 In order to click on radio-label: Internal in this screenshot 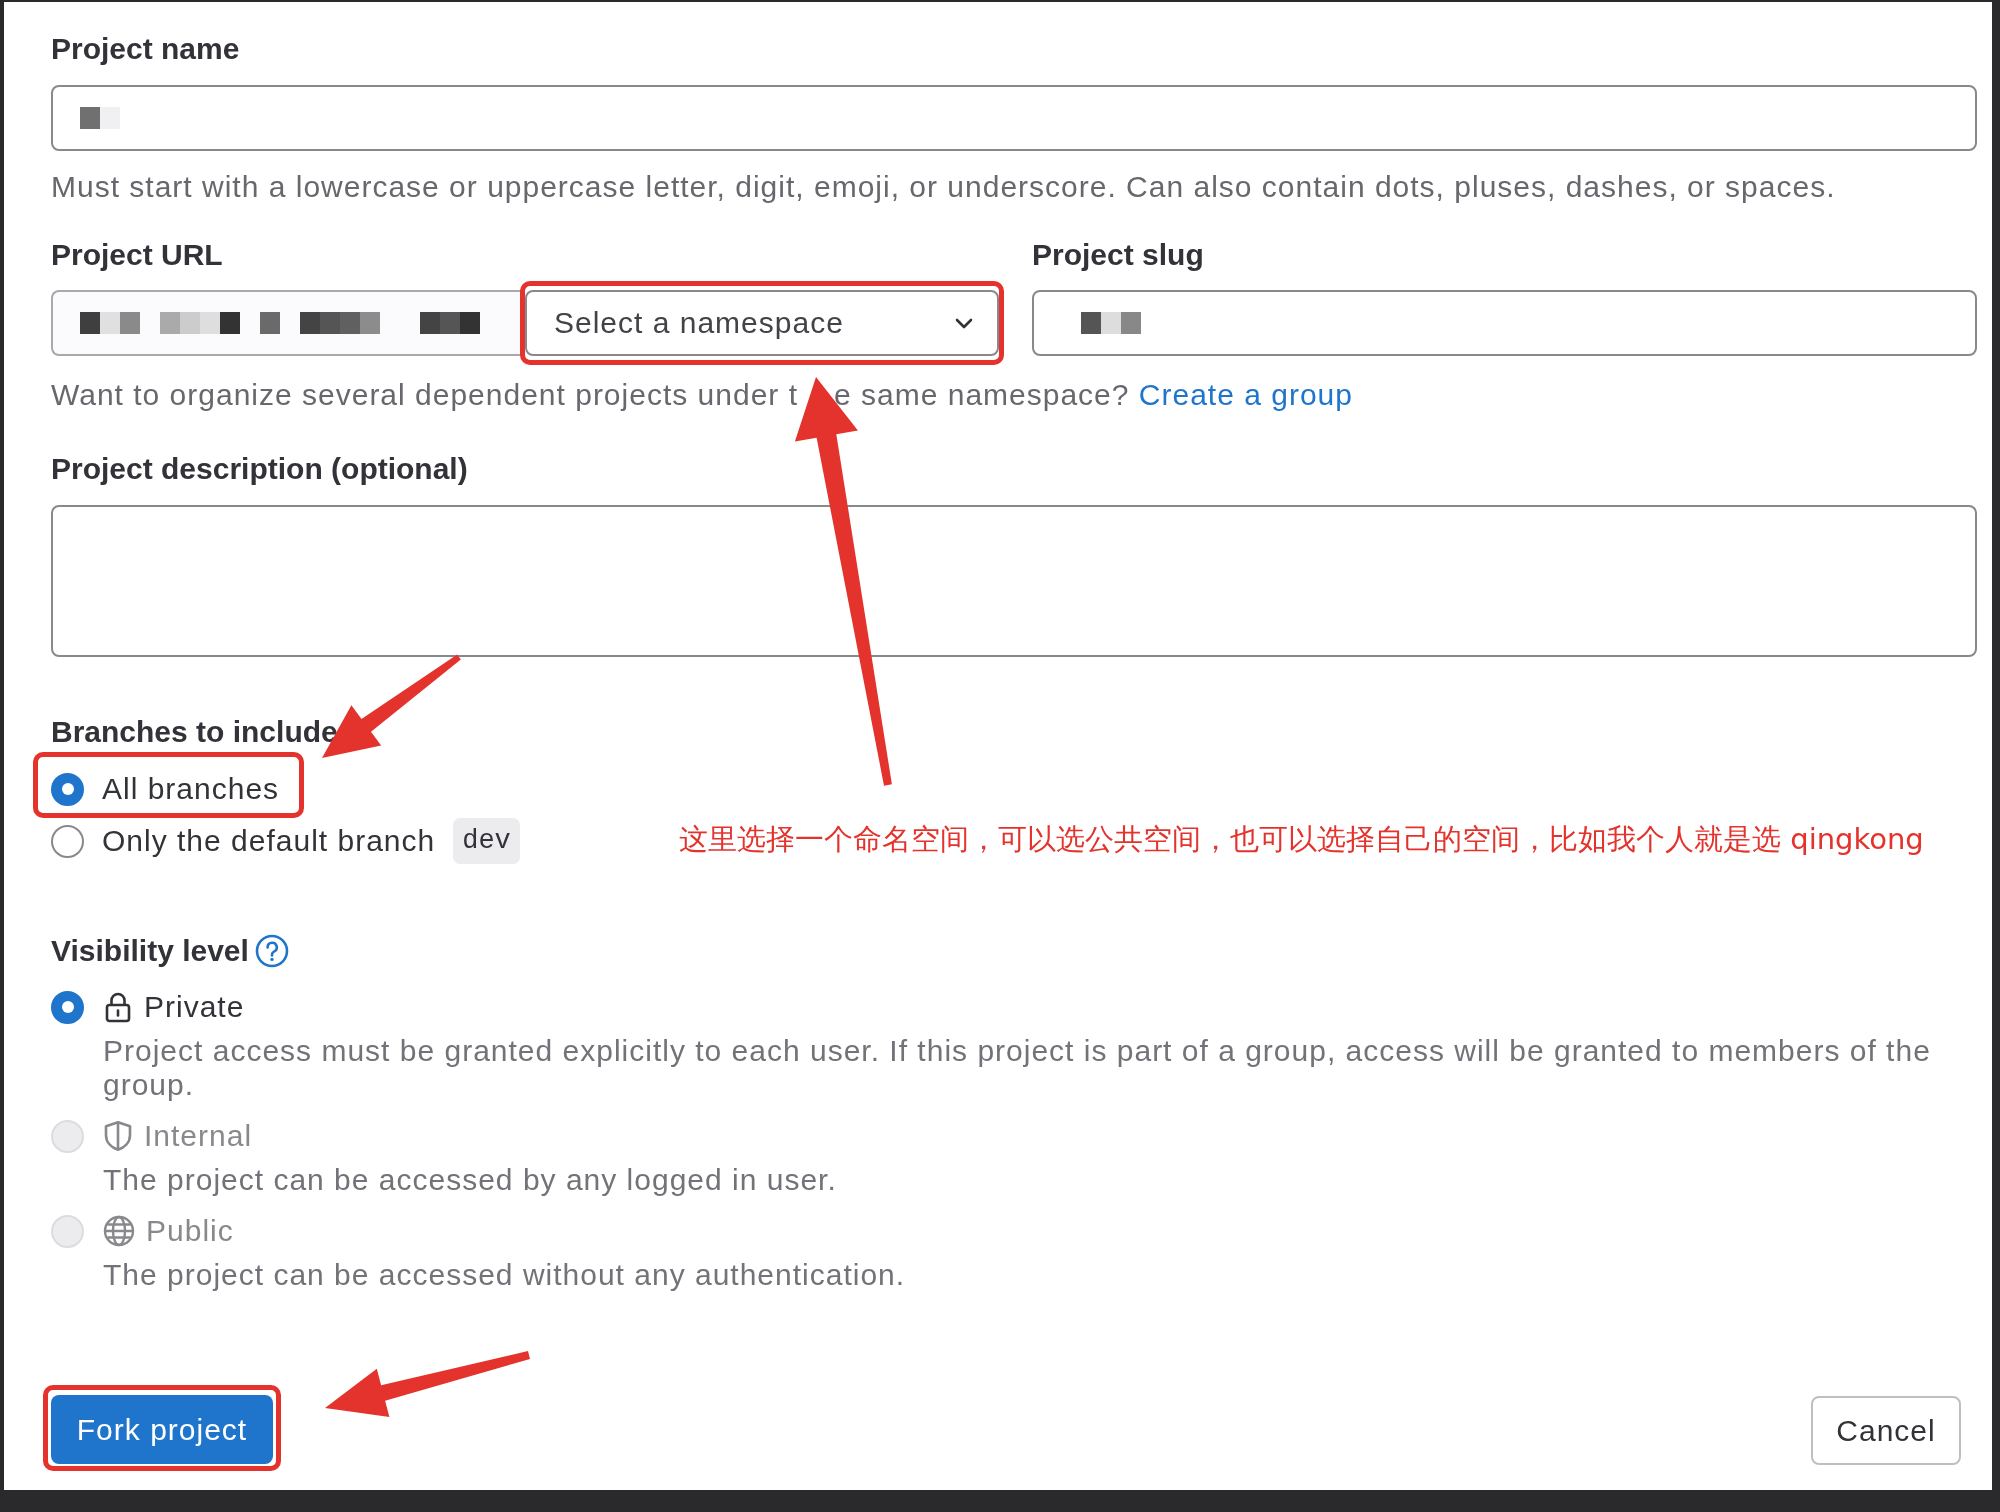, I will do `click(198, 1136)`.